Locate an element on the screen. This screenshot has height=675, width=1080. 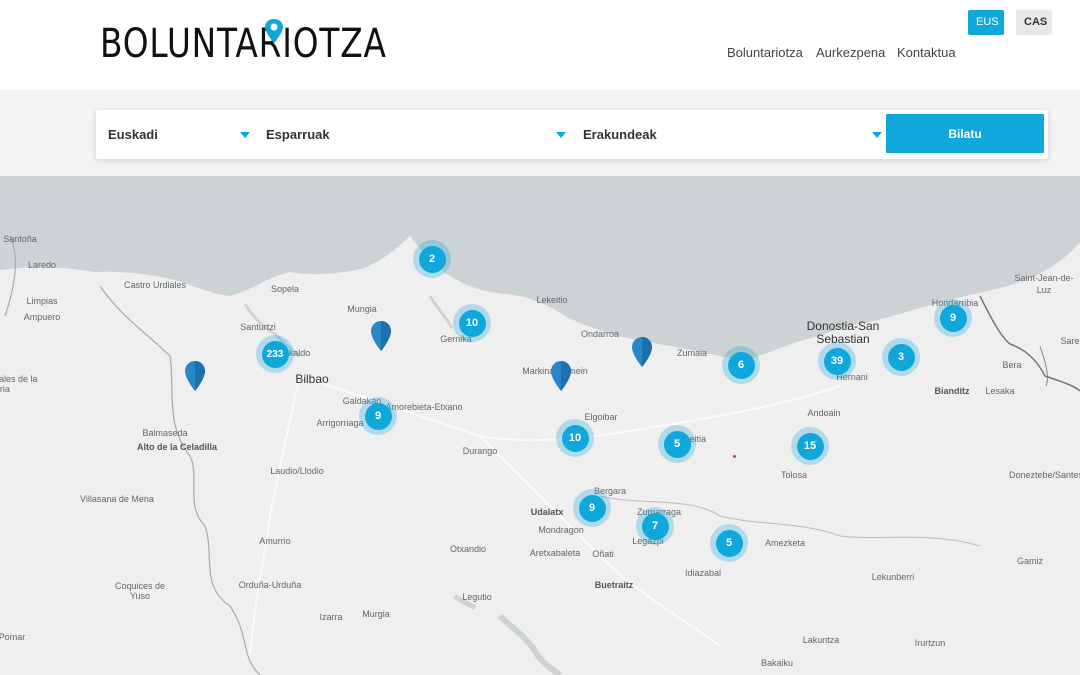
place-label: Mungia is located at coordinates (362, 309).